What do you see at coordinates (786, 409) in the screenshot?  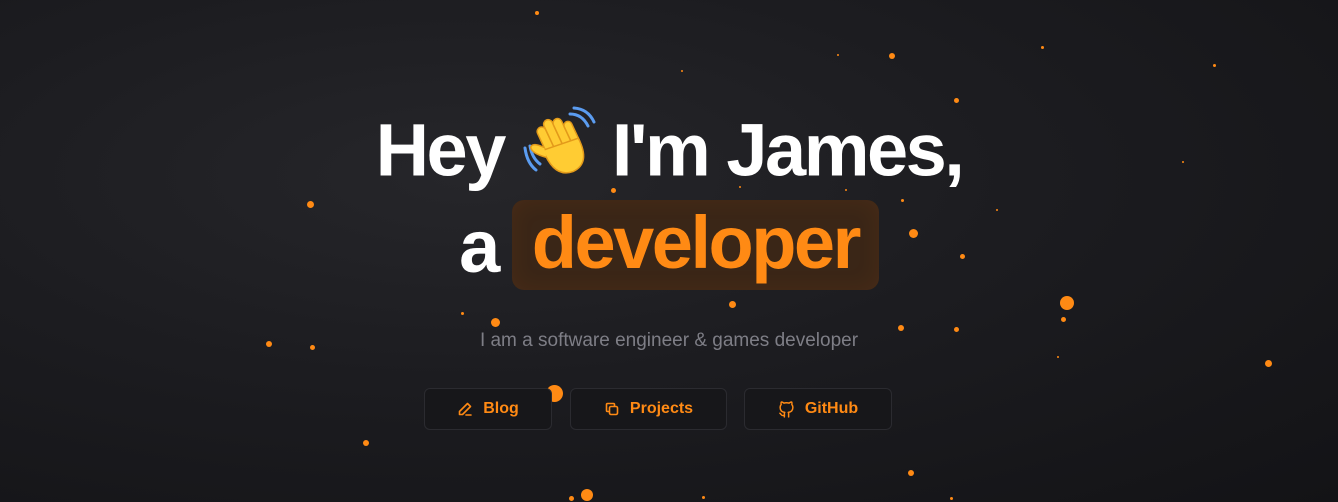 I see `github-icon` at bounding box center [786, 409].